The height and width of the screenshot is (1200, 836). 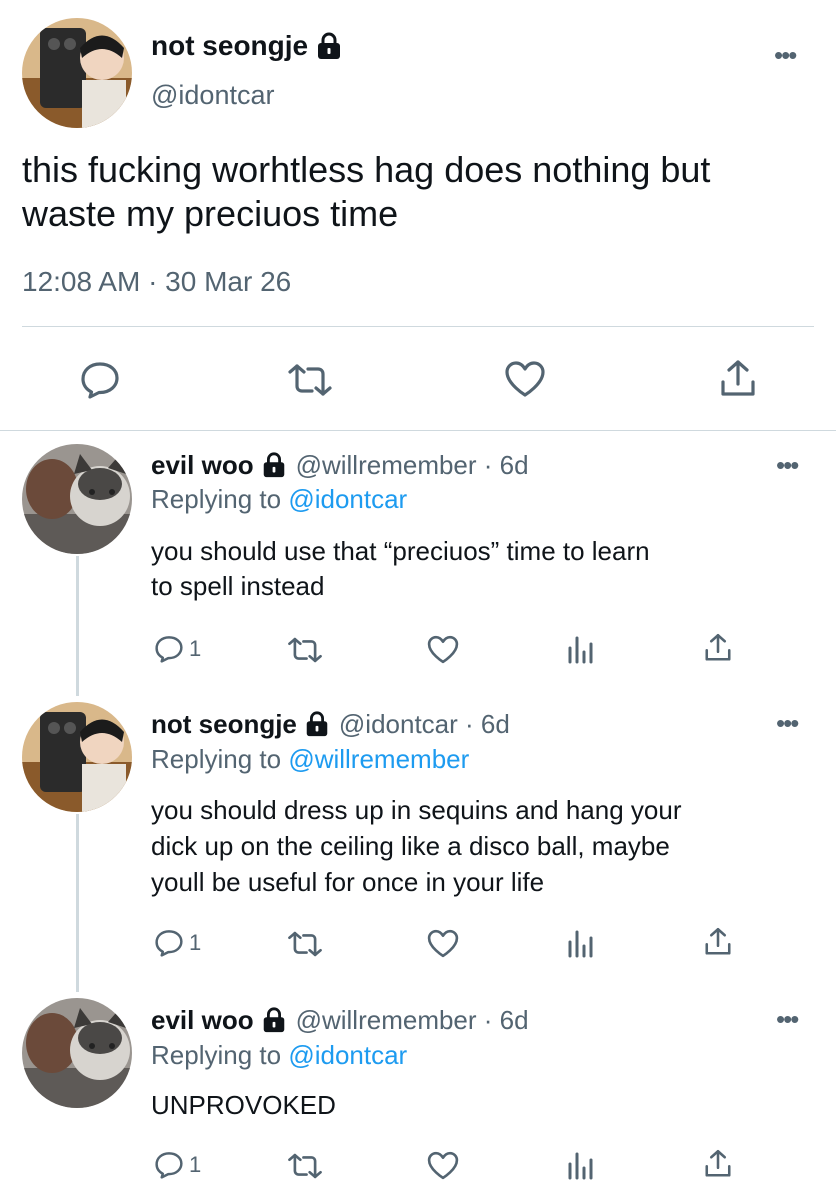 I want to click on handle-and-time: @idontcar · 6d, so click(x=424, y=724).